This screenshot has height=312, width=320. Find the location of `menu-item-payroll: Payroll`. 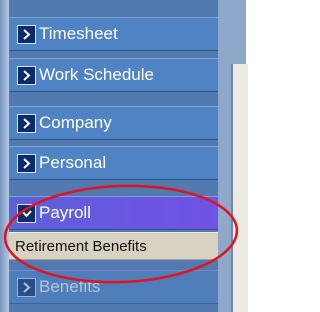

menu-item-payroll: Payroll is located at coordinates (113, 213).